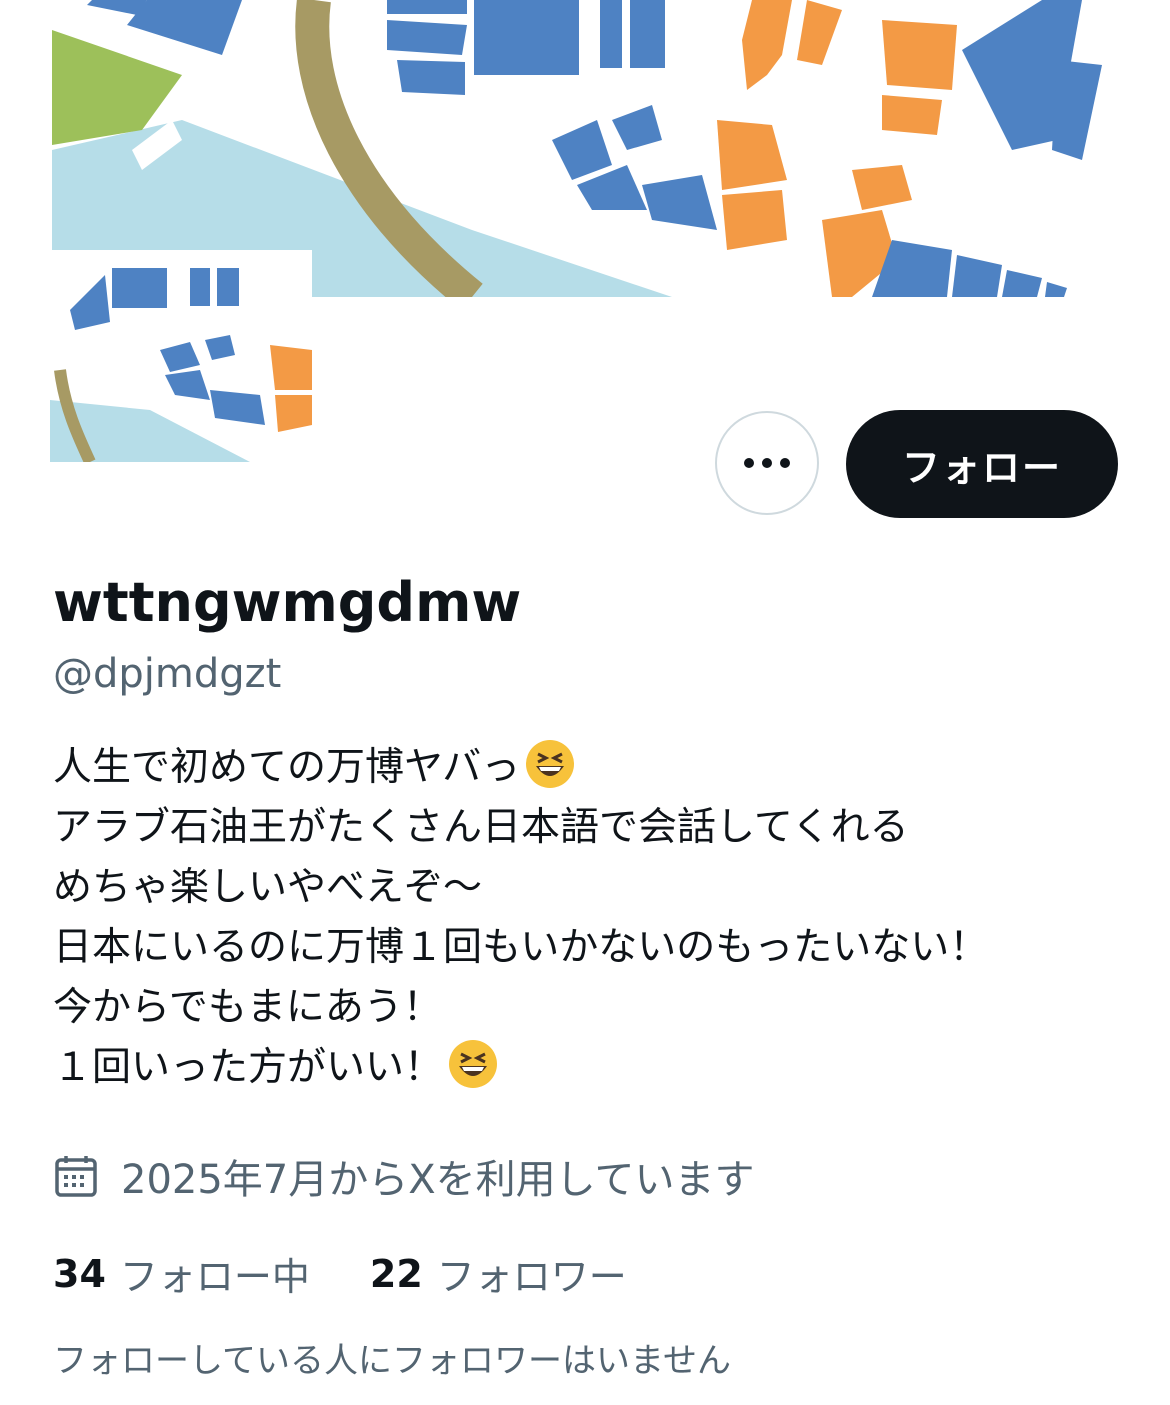  Describe the element at coordinates (392, 1361) in the screenshot. I see `followers-you-know-note: フォローしている人にフォロワーはいません` at that location.